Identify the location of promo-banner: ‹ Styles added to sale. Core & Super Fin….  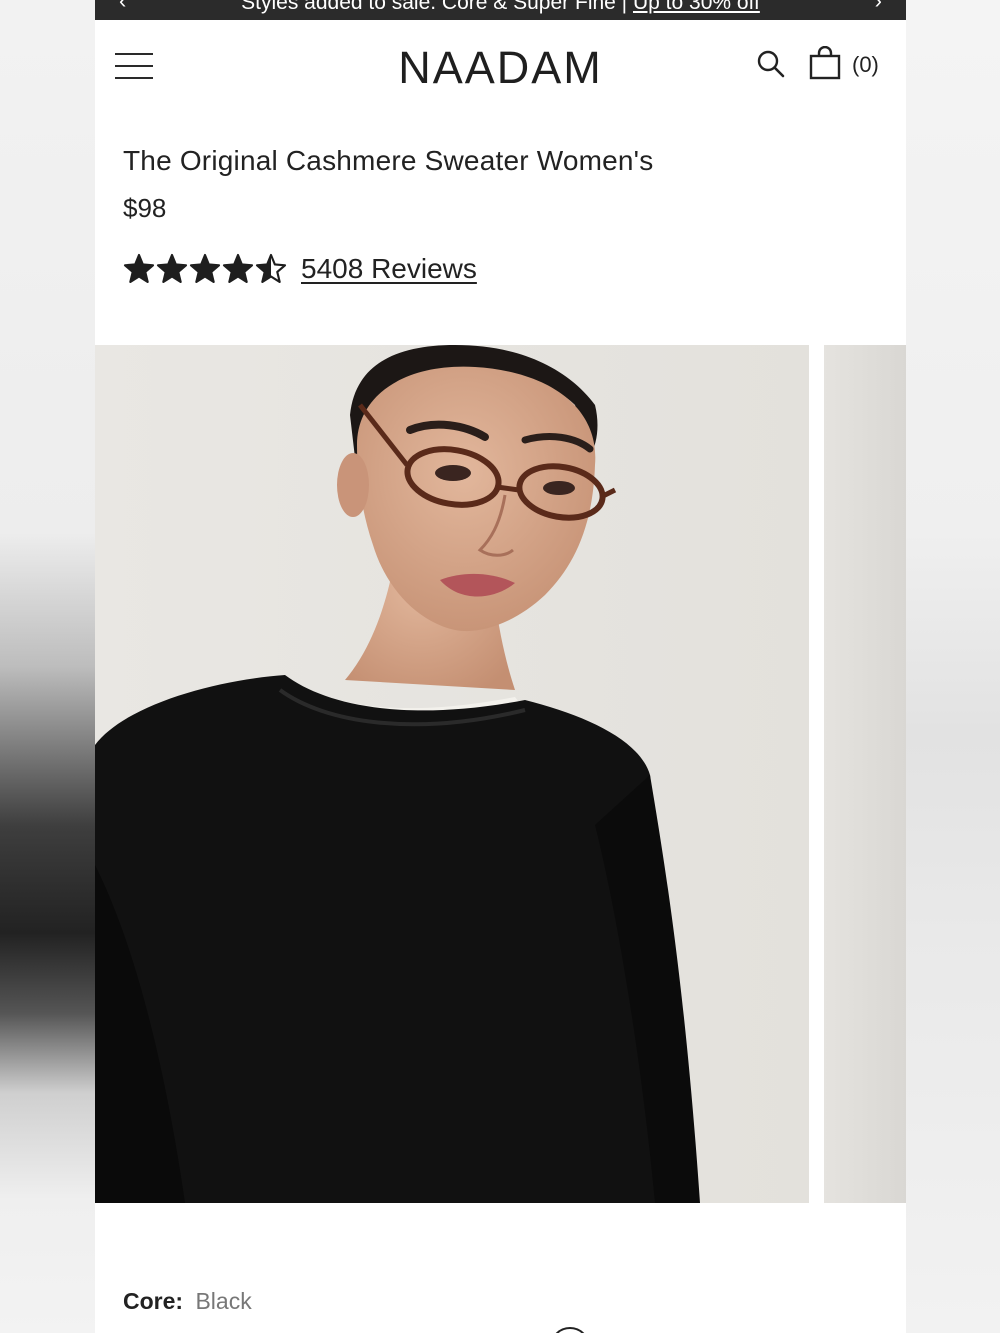
(500, 10).